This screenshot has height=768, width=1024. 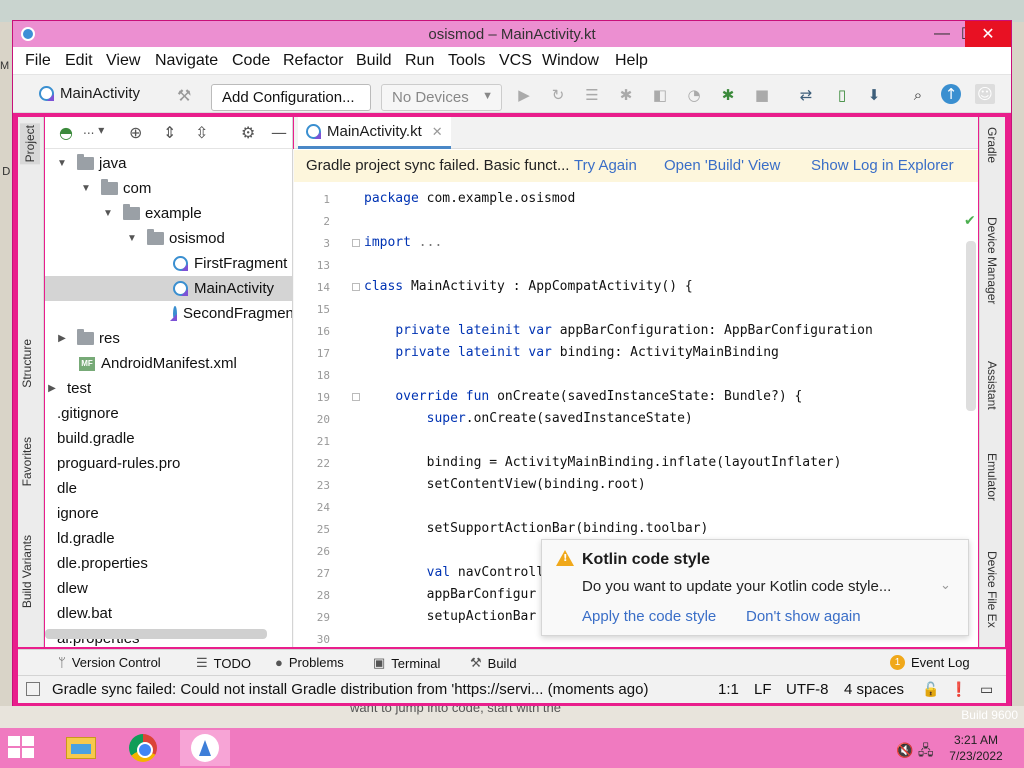 I want to click on try-again-link: Try Again, so click(x=605, y=165).